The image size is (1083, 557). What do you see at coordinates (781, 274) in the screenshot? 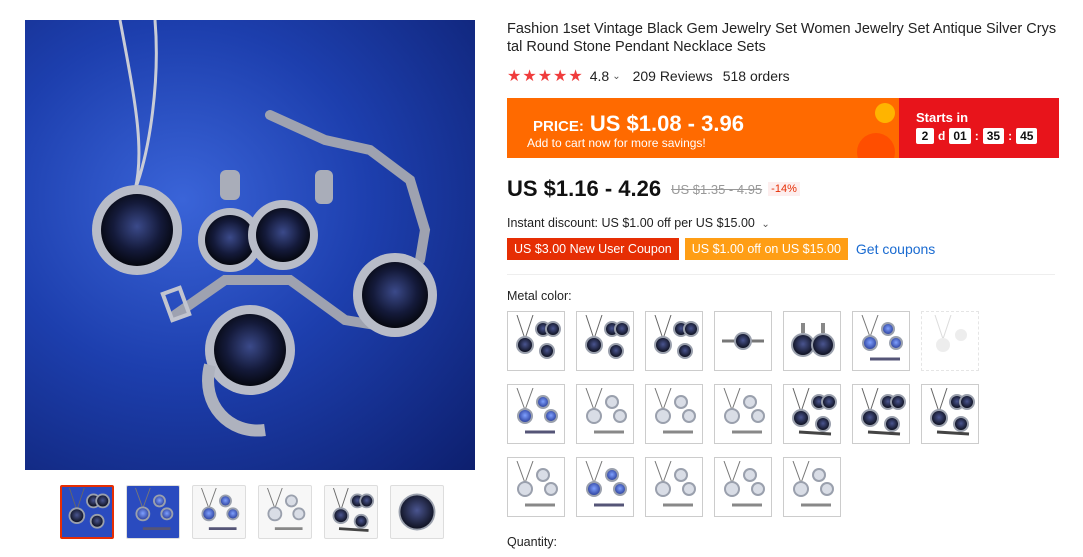
I see `divider` at bounding box center [781, 274].